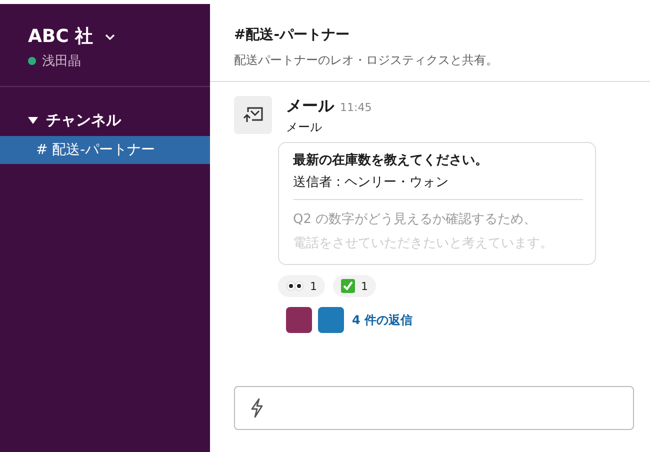 The image size is (650, 452). I want to click on timestamp: 11:45, so click(356, 107).